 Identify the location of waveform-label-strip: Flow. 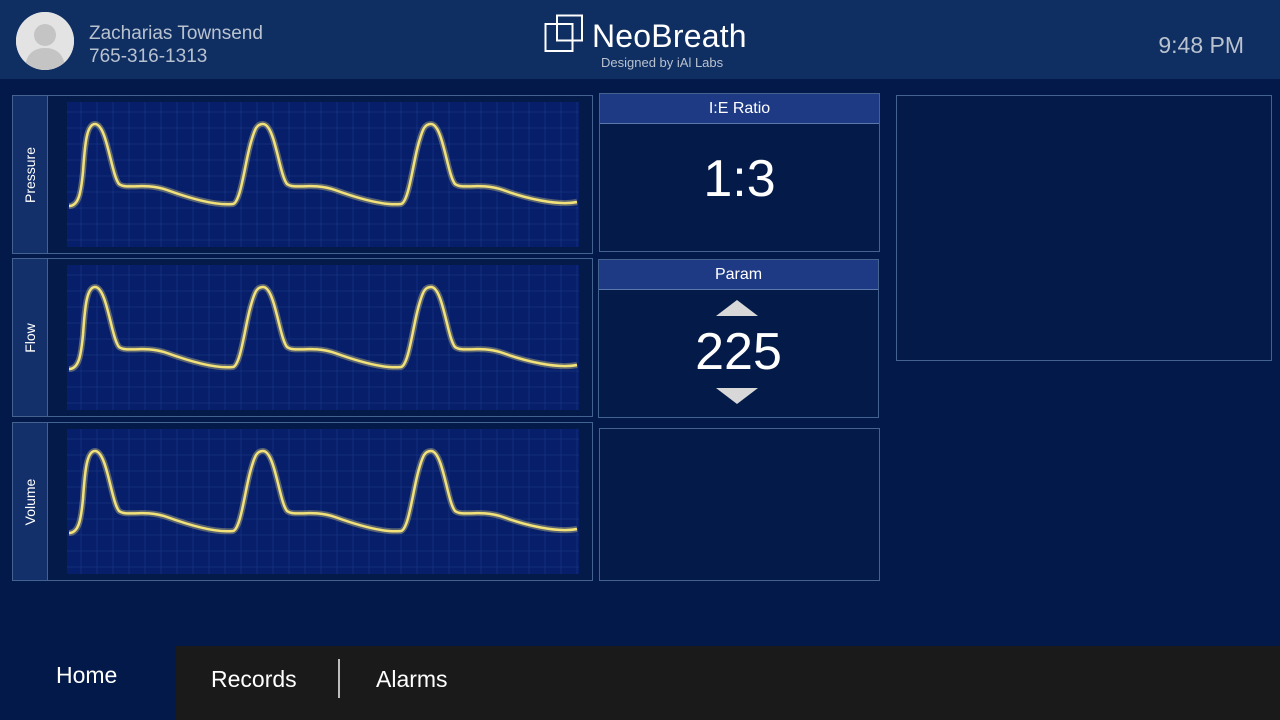
(30, 337).